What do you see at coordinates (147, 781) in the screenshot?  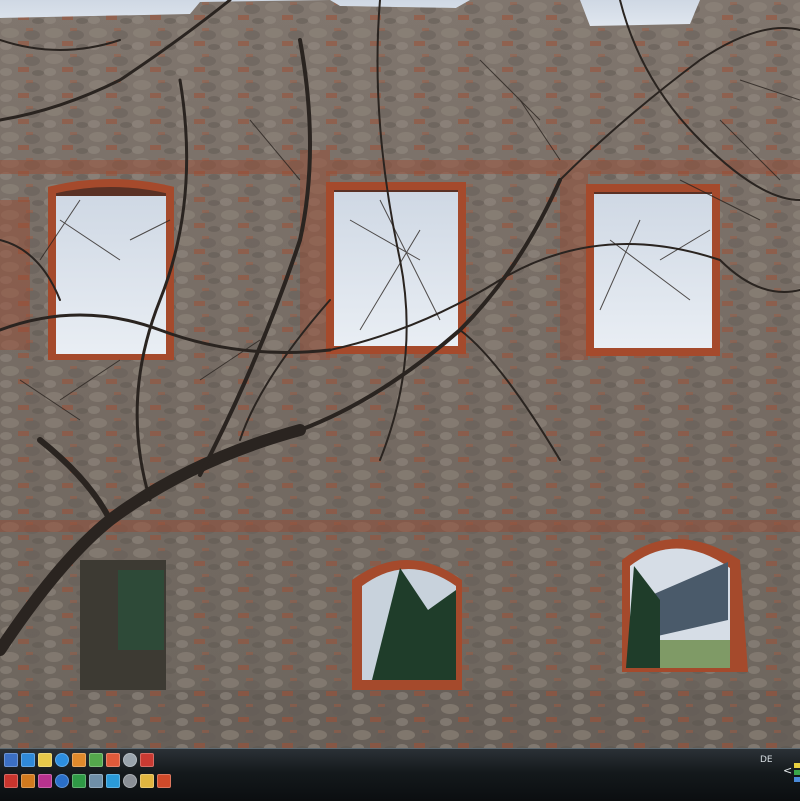 I see `folder-icon` at bounding box center [147, 781].